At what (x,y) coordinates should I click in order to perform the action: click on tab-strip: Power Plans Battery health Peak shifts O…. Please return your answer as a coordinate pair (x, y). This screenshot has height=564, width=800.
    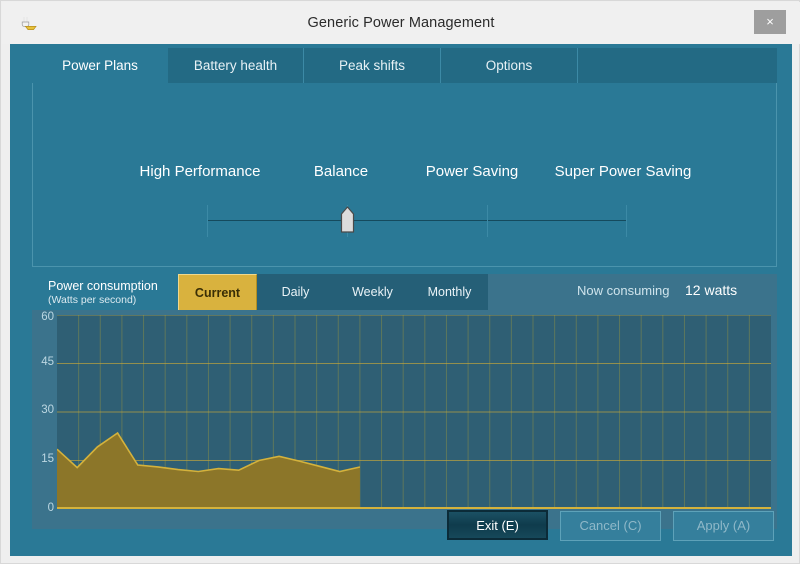
    Looking at the image, I should click on (404, 66).